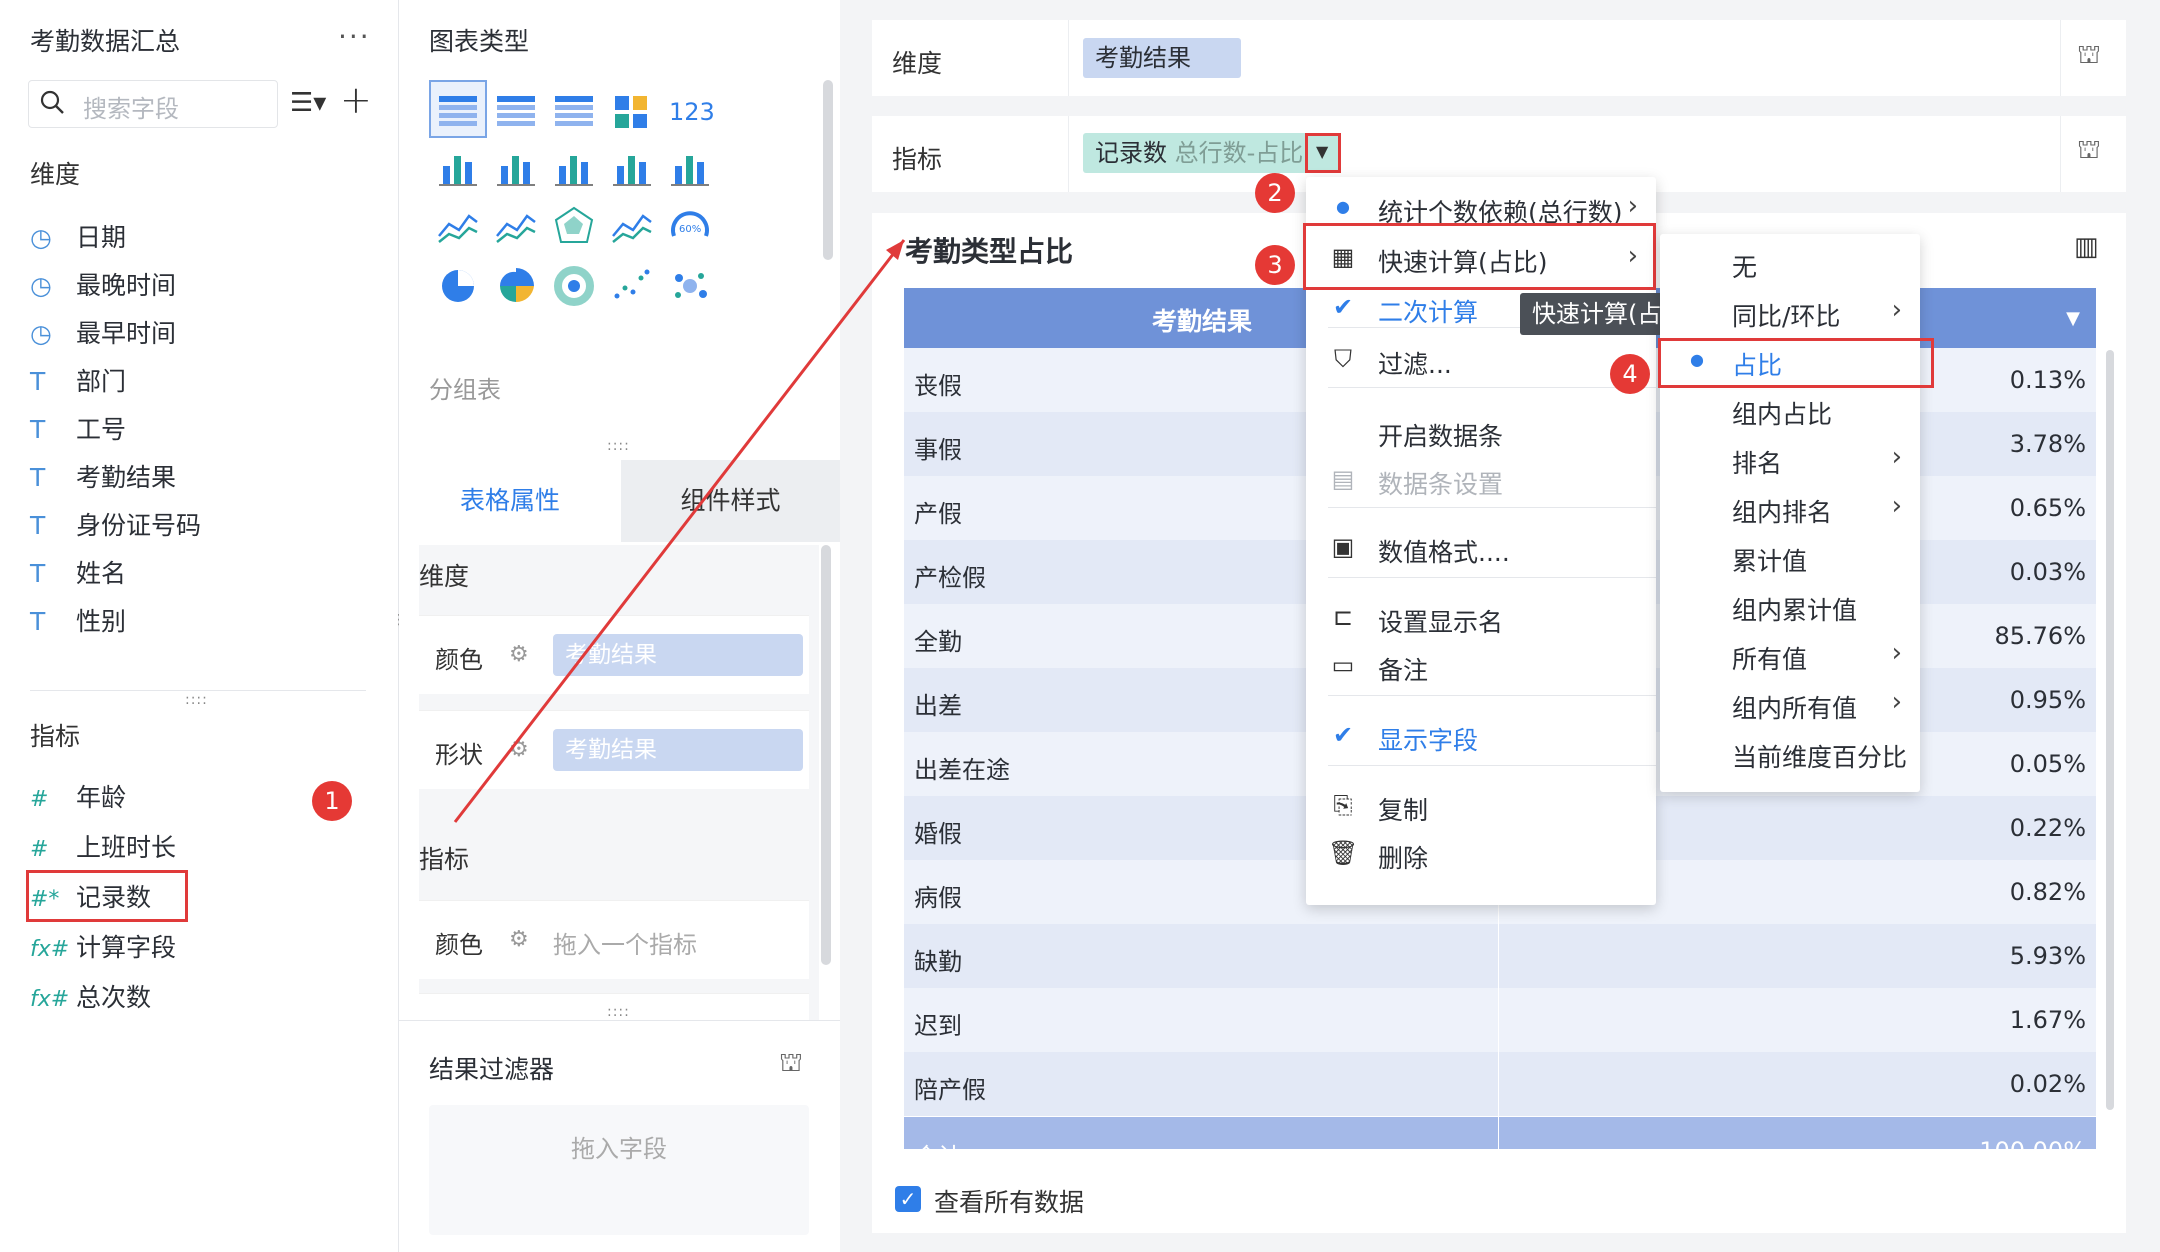 This screenshot has width=2160, height=1252. What do you see at coordinates (1343, 617) in the screenshot?
I see `rename-icon: ⊏` at bounding box center [1343, 617].